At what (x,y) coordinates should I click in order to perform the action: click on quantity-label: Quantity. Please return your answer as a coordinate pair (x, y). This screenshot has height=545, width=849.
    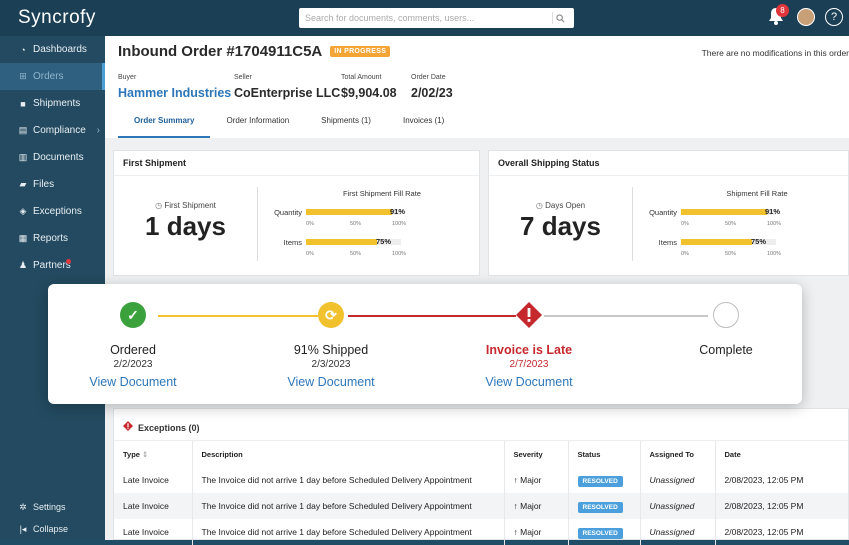
    Looking at the image, I should click on (663, 212).